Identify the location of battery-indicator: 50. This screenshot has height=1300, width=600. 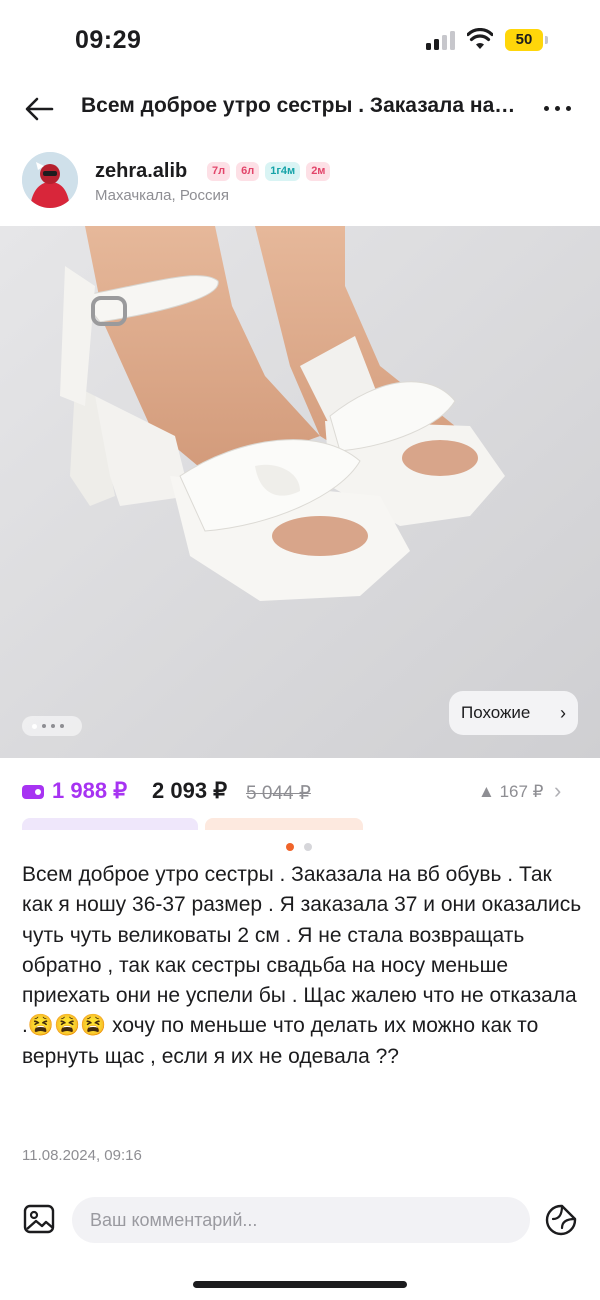
(524, 40).